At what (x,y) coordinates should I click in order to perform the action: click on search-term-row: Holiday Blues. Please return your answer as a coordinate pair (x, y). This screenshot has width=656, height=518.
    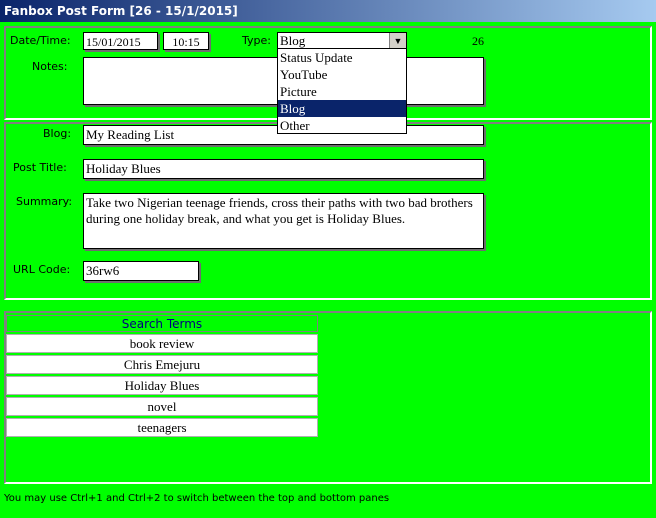
    Looking at the image, I should click on (162, 385).